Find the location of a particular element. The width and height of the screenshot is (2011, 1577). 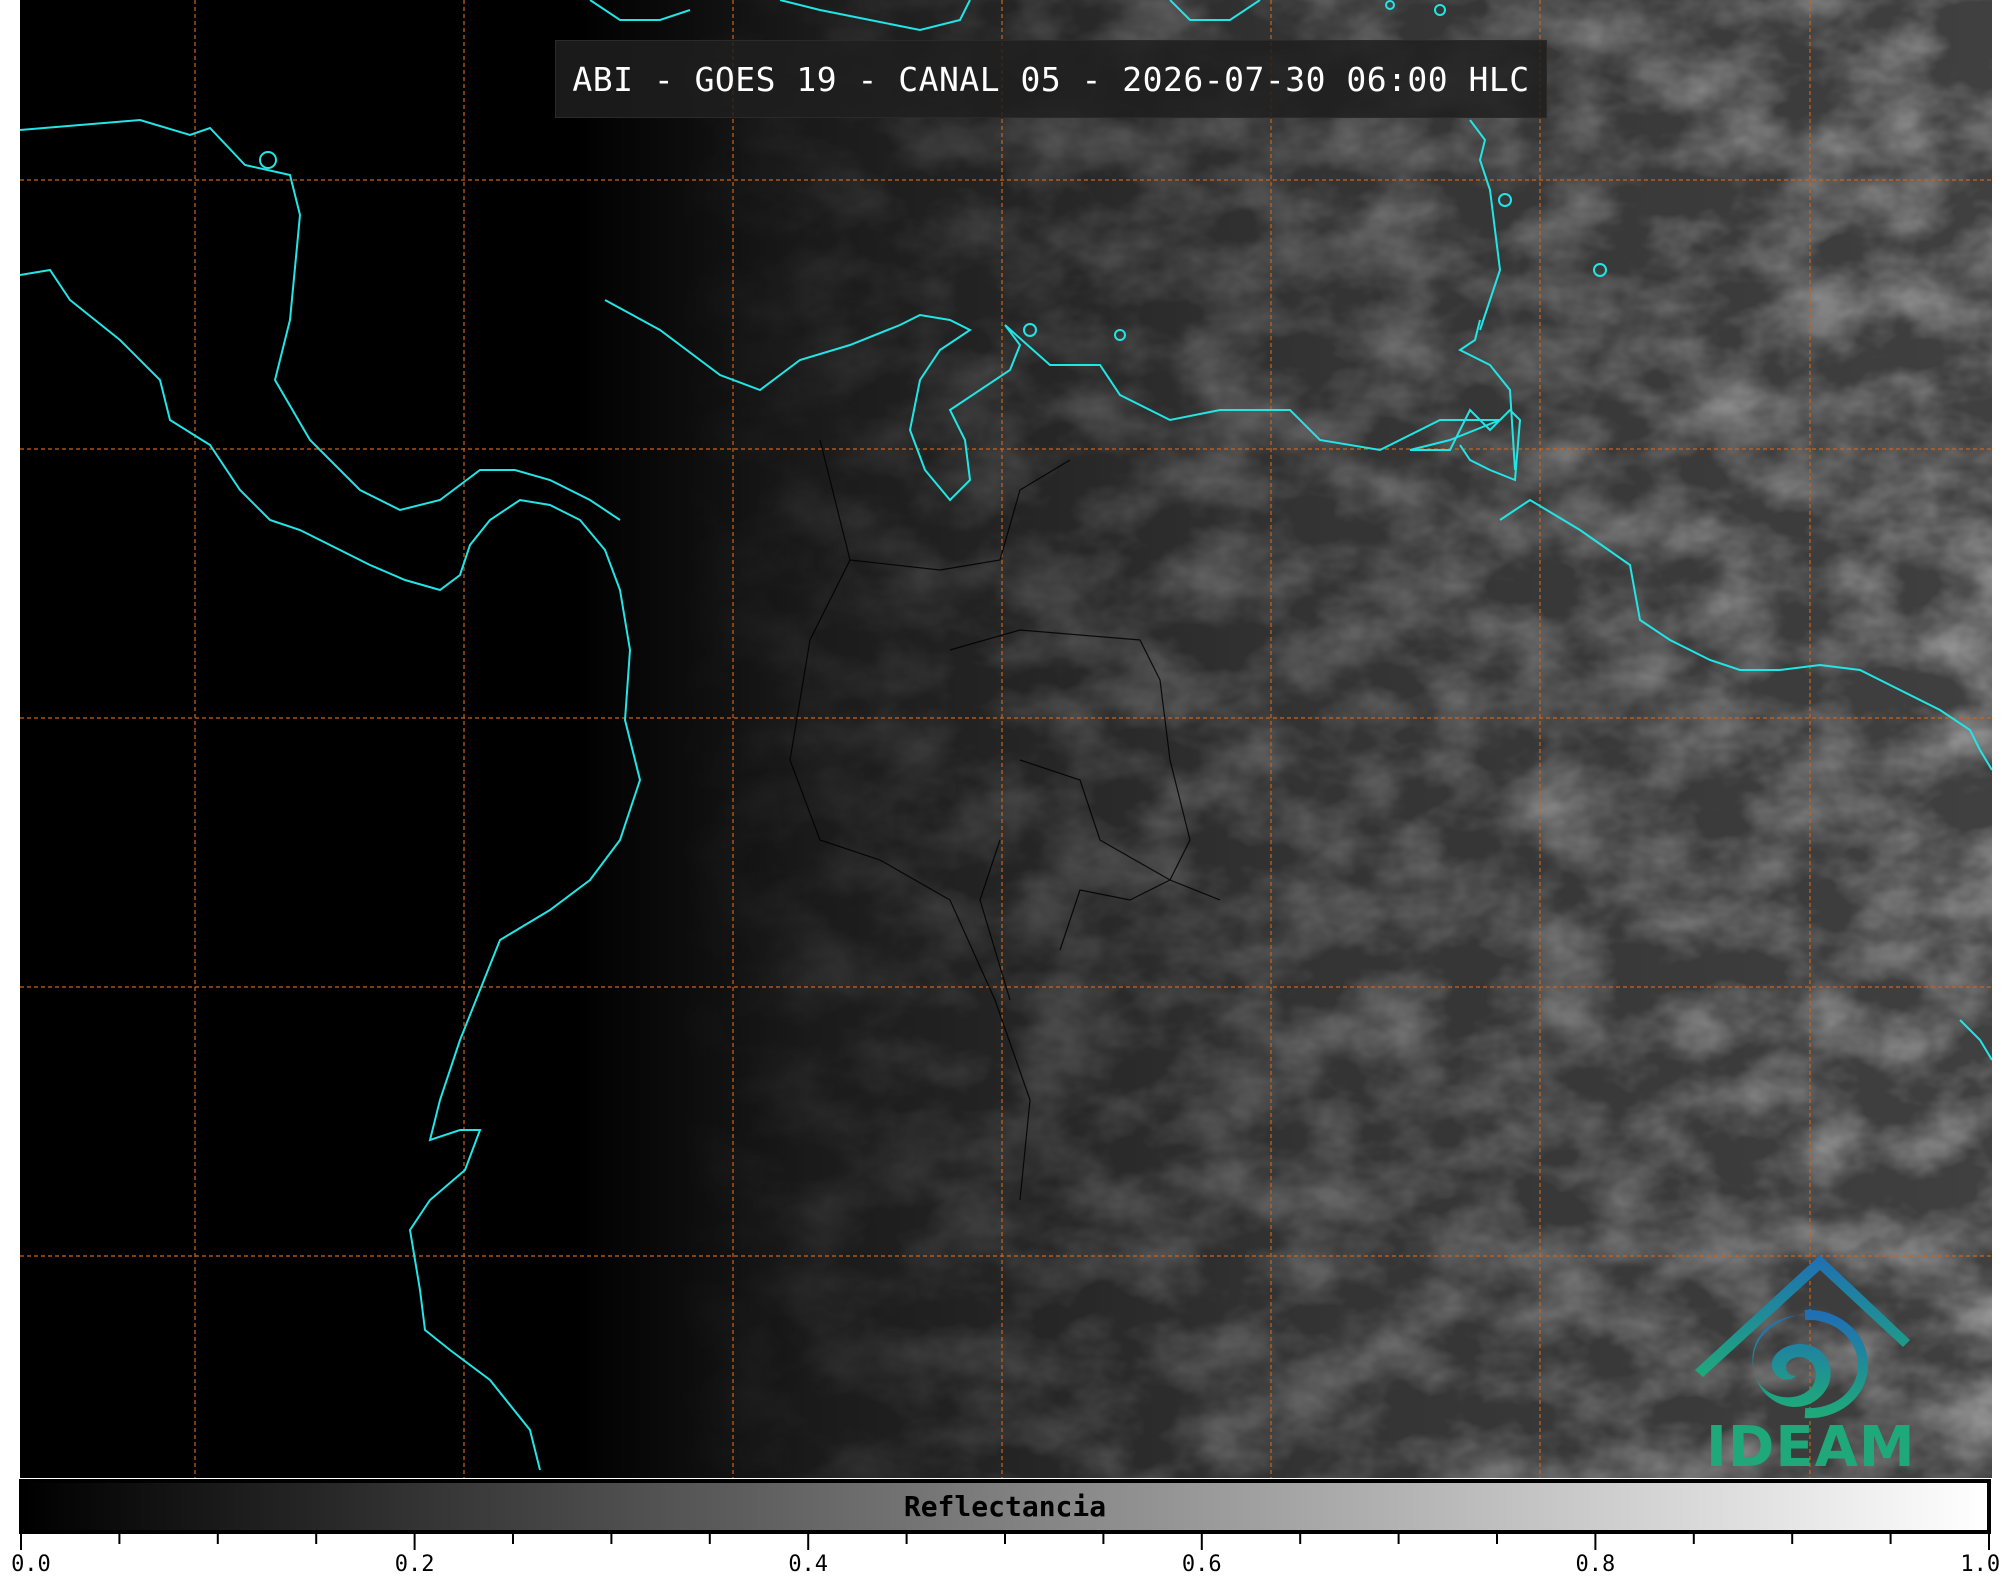

colorbar-tick-label: 1.0 is located at coordinates (1980, 1564).